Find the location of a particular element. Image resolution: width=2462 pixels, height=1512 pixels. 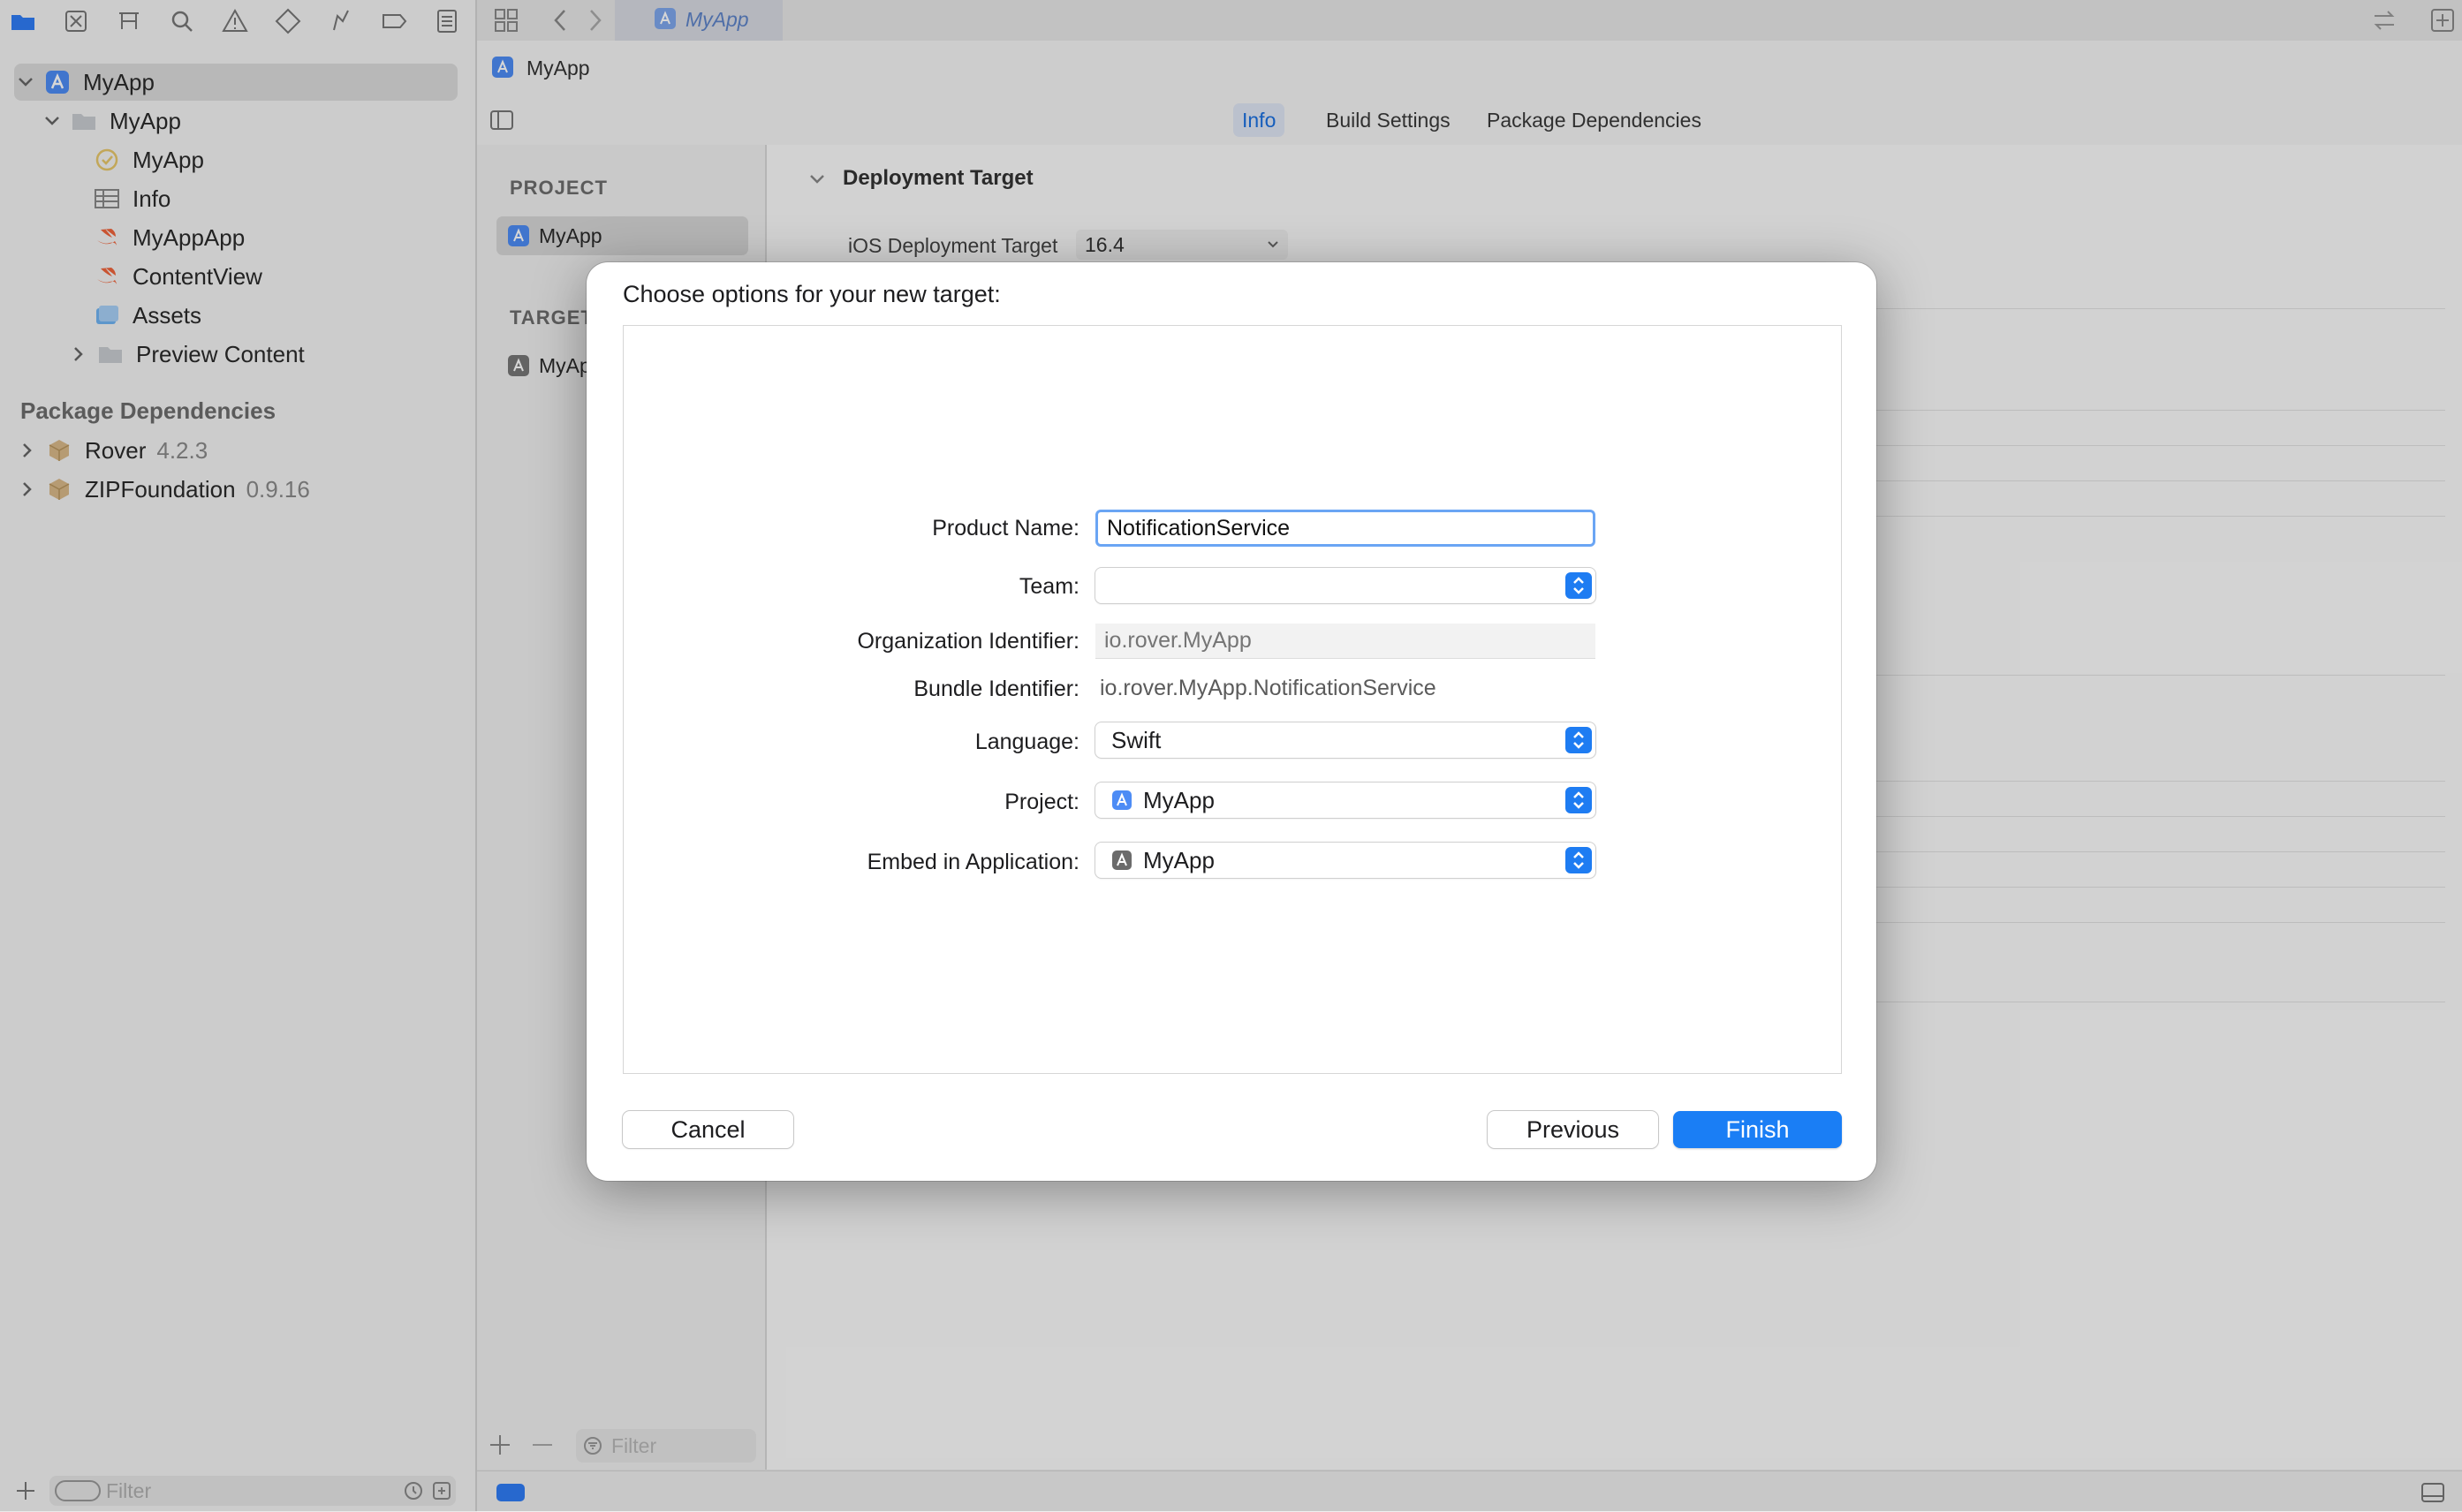

xcode-project-icon is located at coordinates (1122, 801).